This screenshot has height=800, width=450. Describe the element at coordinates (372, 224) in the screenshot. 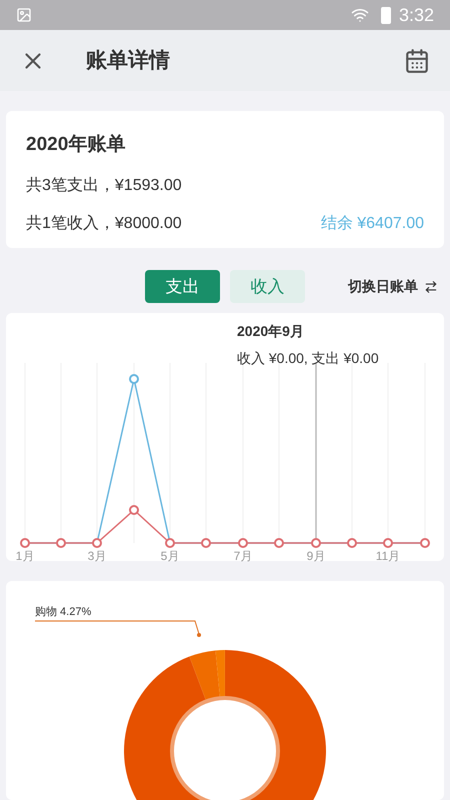

I see `balance-text: 结余 ¥6407.00` at that location.